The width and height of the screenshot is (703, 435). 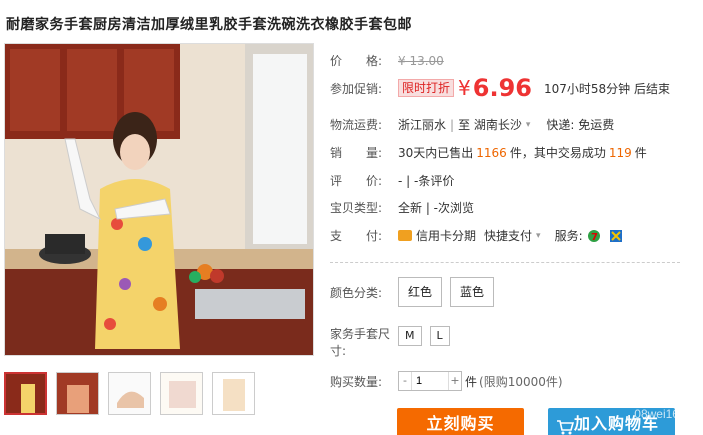 I want to click on price-label: 价 格:, so click(x=356, y=61).